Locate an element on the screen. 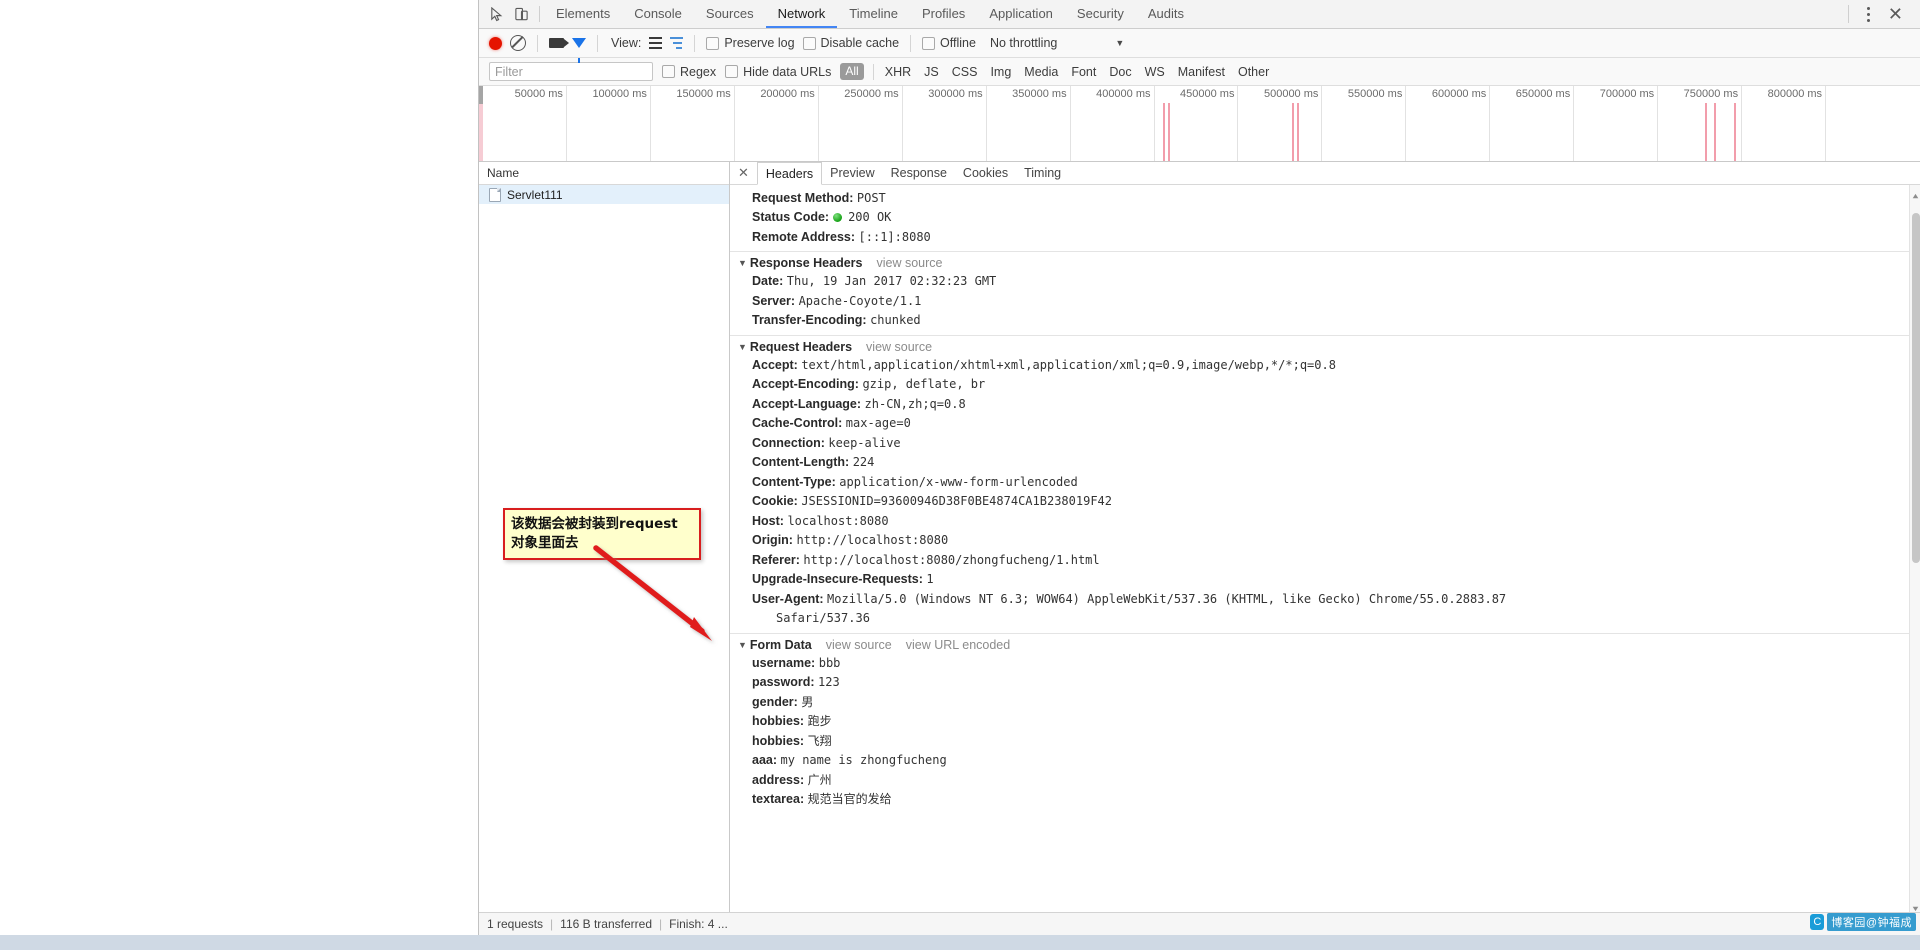 This screenshot has width=1920, height=950. field-value: 224 is located at coordinates (863, 462).